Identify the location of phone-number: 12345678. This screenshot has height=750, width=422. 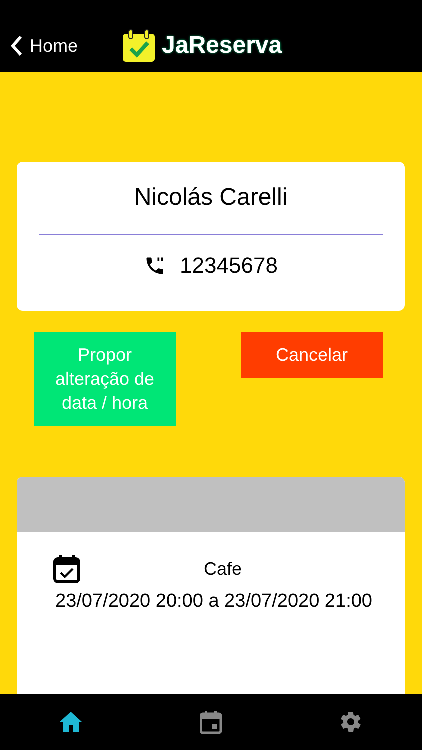
(229, 266).